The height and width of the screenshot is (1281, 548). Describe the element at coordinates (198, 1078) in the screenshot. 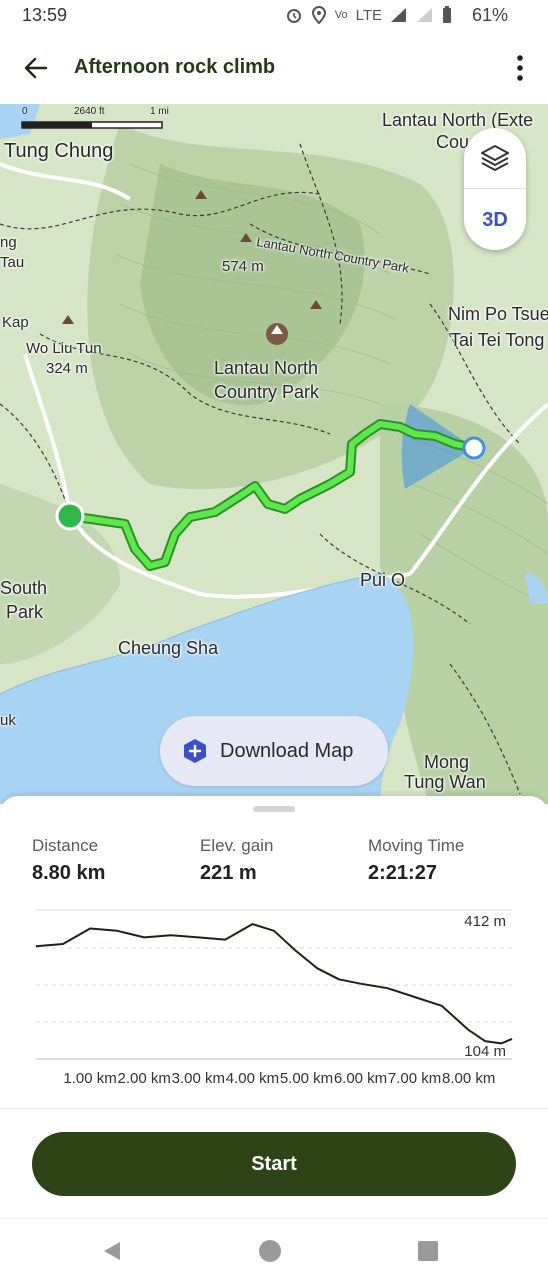

I see `chart-x-tick-label: 3.00 km` at that location.